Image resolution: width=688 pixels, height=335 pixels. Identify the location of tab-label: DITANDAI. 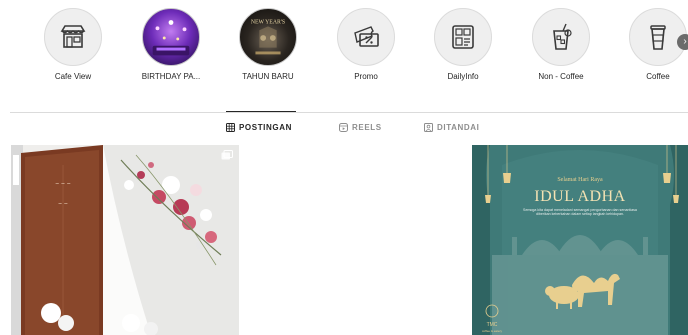
(458, 127).